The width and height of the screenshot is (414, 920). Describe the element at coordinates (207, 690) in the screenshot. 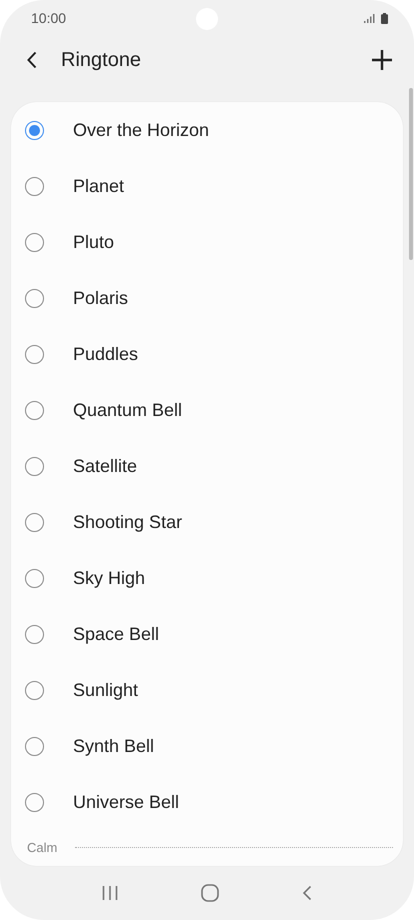

I see `ringtone-item: Sunlight` at that location.